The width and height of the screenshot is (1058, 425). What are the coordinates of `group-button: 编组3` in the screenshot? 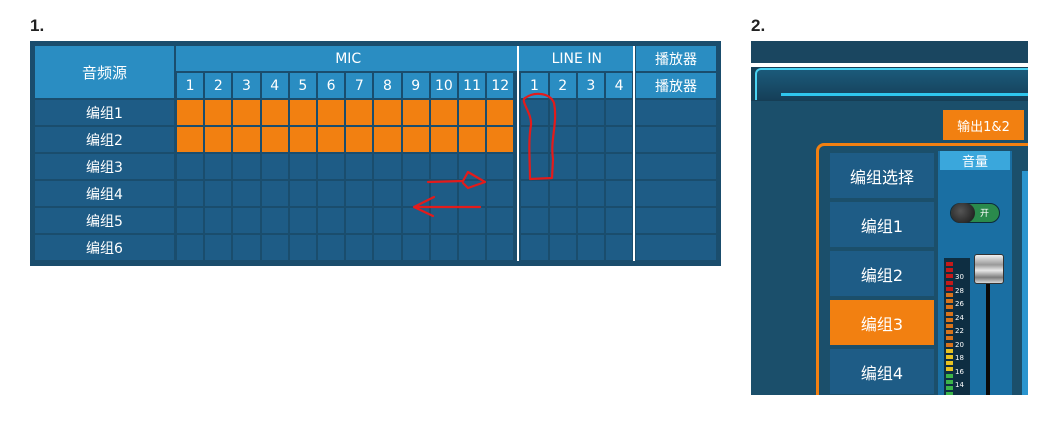 It's located at (882, 322).